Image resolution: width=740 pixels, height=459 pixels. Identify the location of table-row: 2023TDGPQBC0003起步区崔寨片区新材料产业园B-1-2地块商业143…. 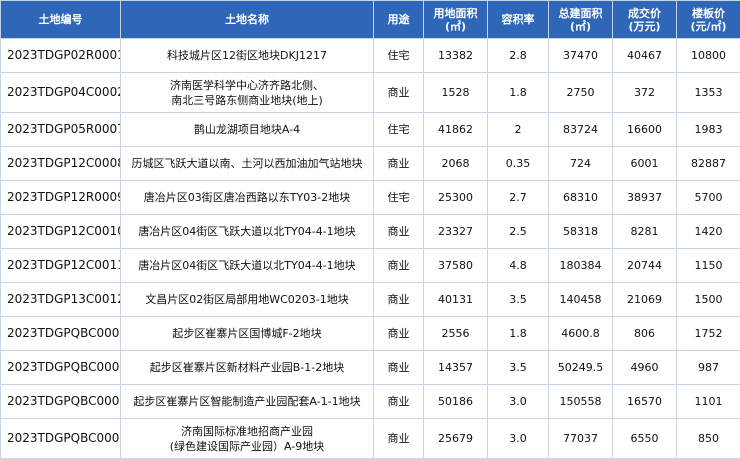
(370, 368).